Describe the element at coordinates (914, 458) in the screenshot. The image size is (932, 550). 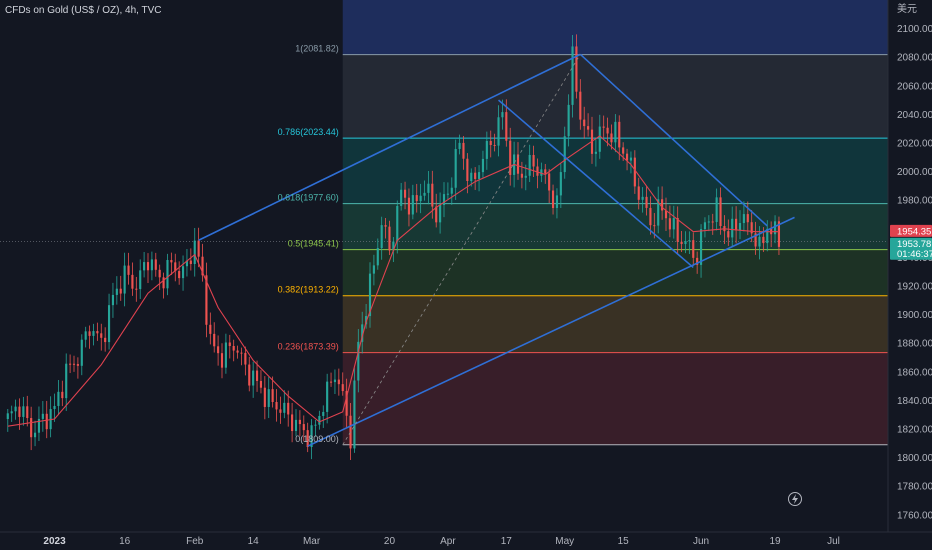
I see `y-tick-label: 1800.00` at that location.